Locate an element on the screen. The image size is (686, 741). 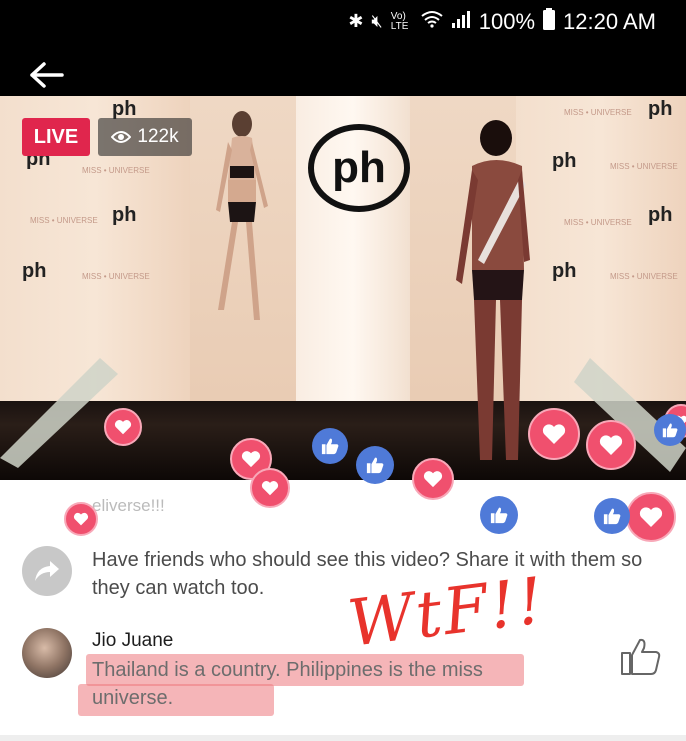
thumbs-up-outline-icon is located at coordinates (641, 656).